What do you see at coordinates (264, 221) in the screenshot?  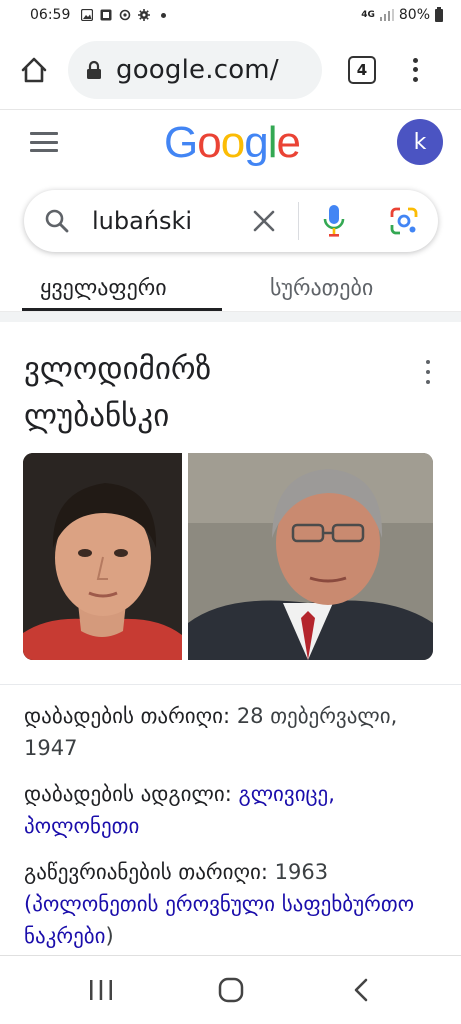 I see `clear-icon` at bounding box center [264, 221].